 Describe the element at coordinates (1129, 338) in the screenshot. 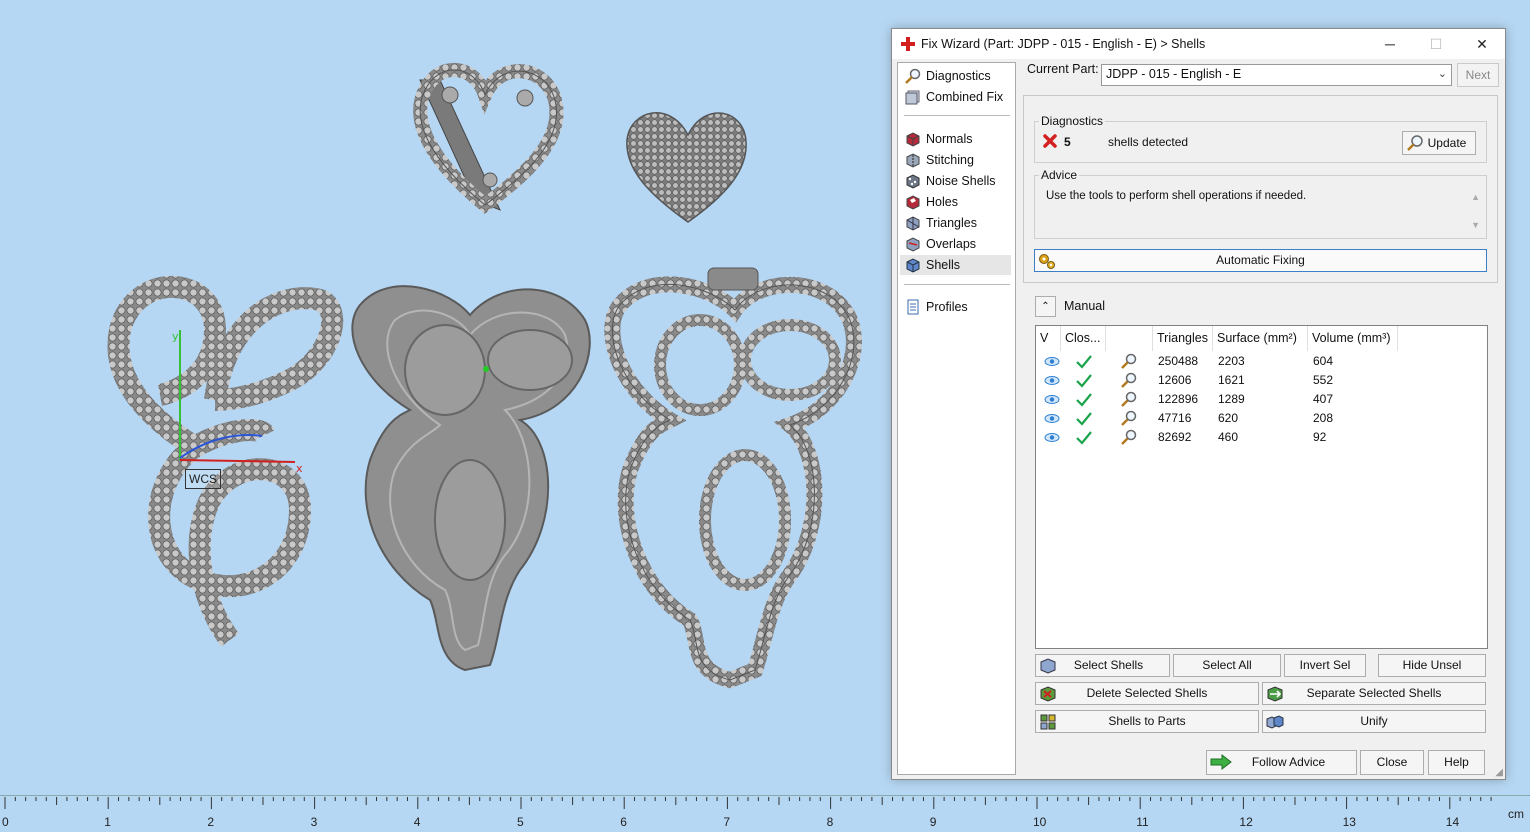

I see `col-inspect` at that location.